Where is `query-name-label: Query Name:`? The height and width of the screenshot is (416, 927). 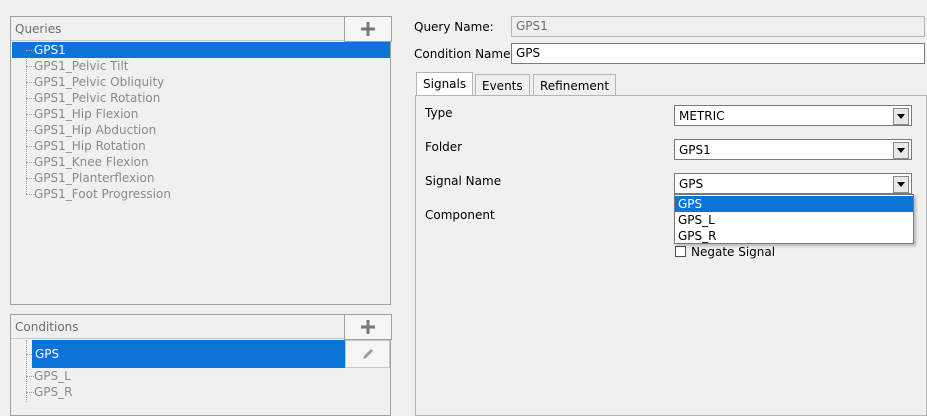 query-name-label: Query Name: is located at coordinates (454, 27).